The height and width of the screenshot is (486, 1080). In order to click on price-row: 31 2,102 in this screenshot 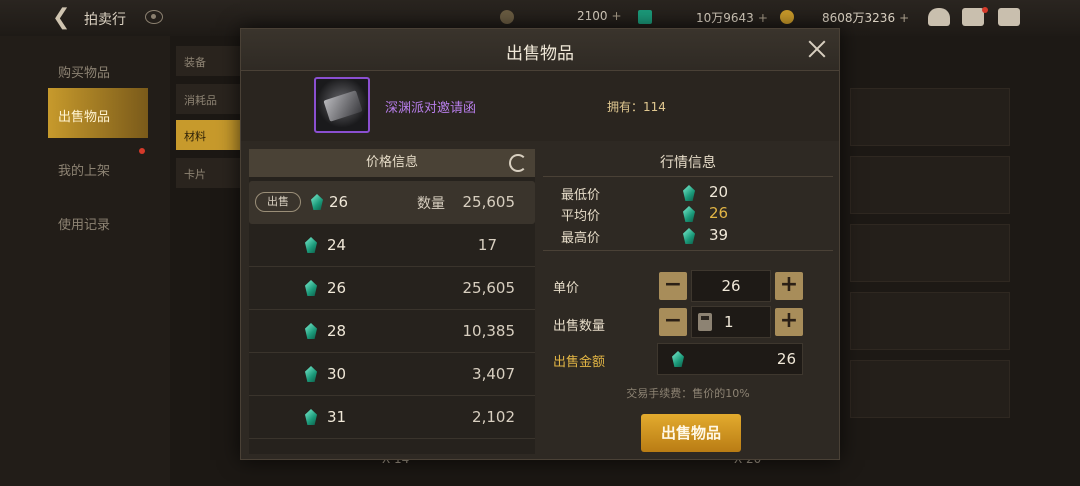, I will do `click(392, 417)`.